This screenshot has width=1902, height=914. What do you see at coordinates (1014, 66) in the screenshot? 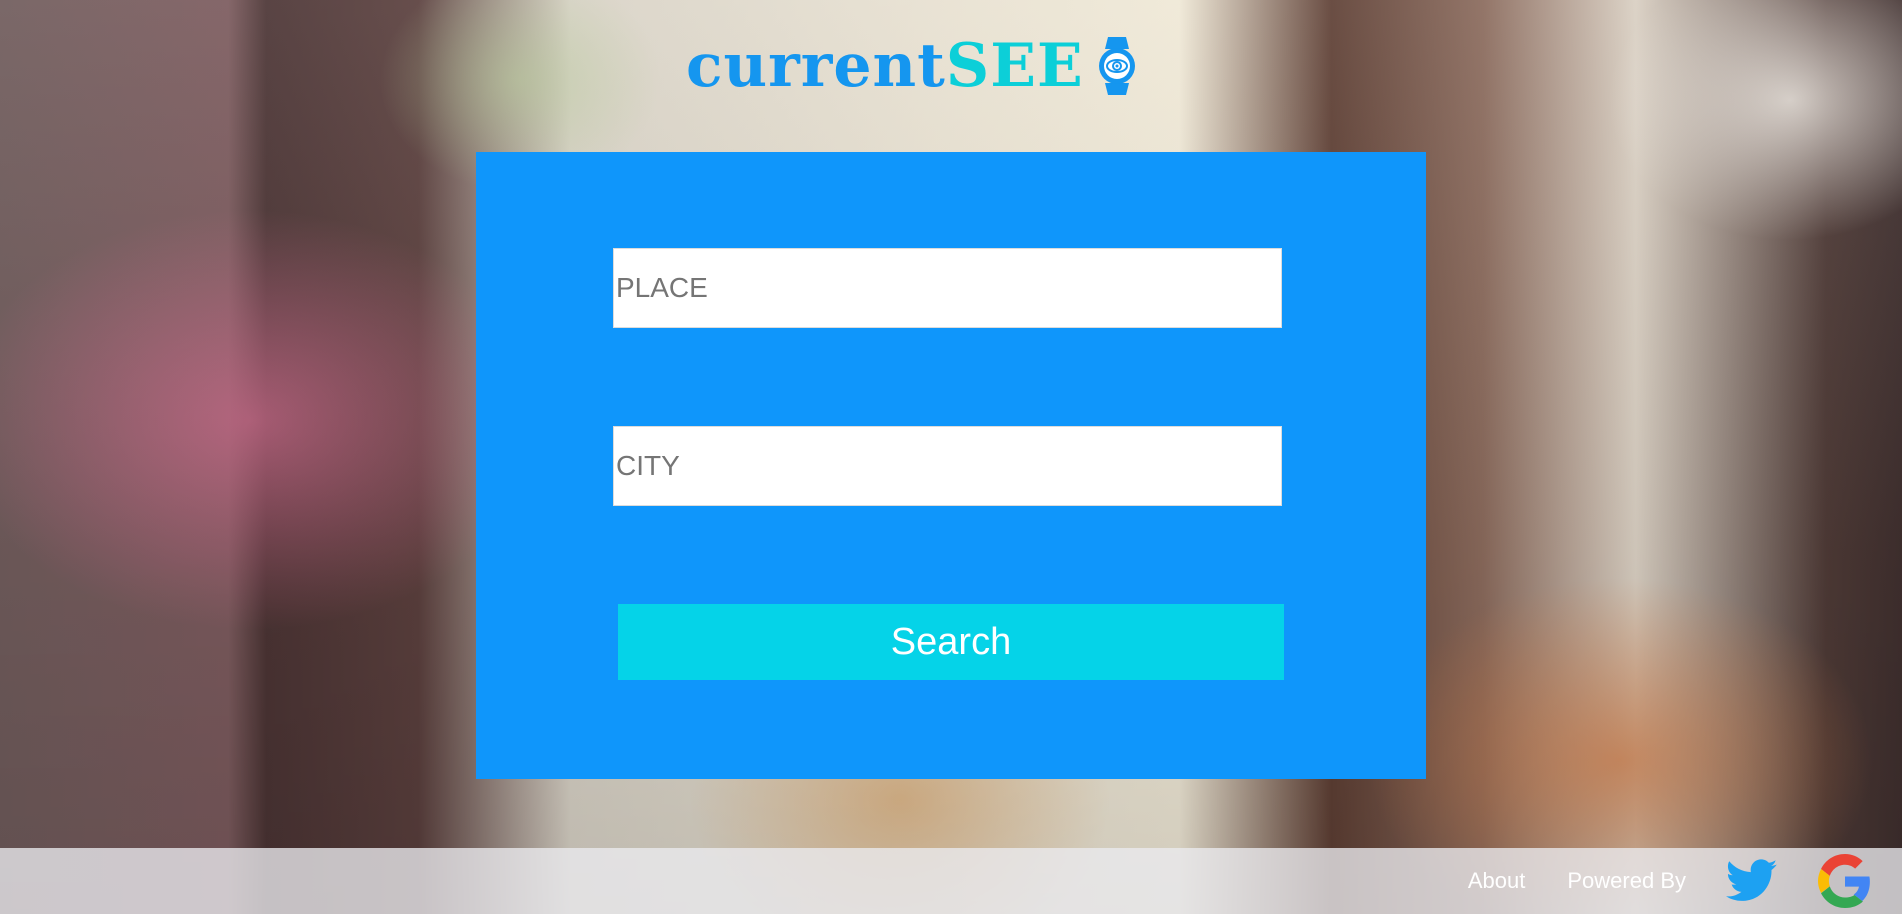
I see `logo-text-see: SEE` at bounding box center [1014, 66].